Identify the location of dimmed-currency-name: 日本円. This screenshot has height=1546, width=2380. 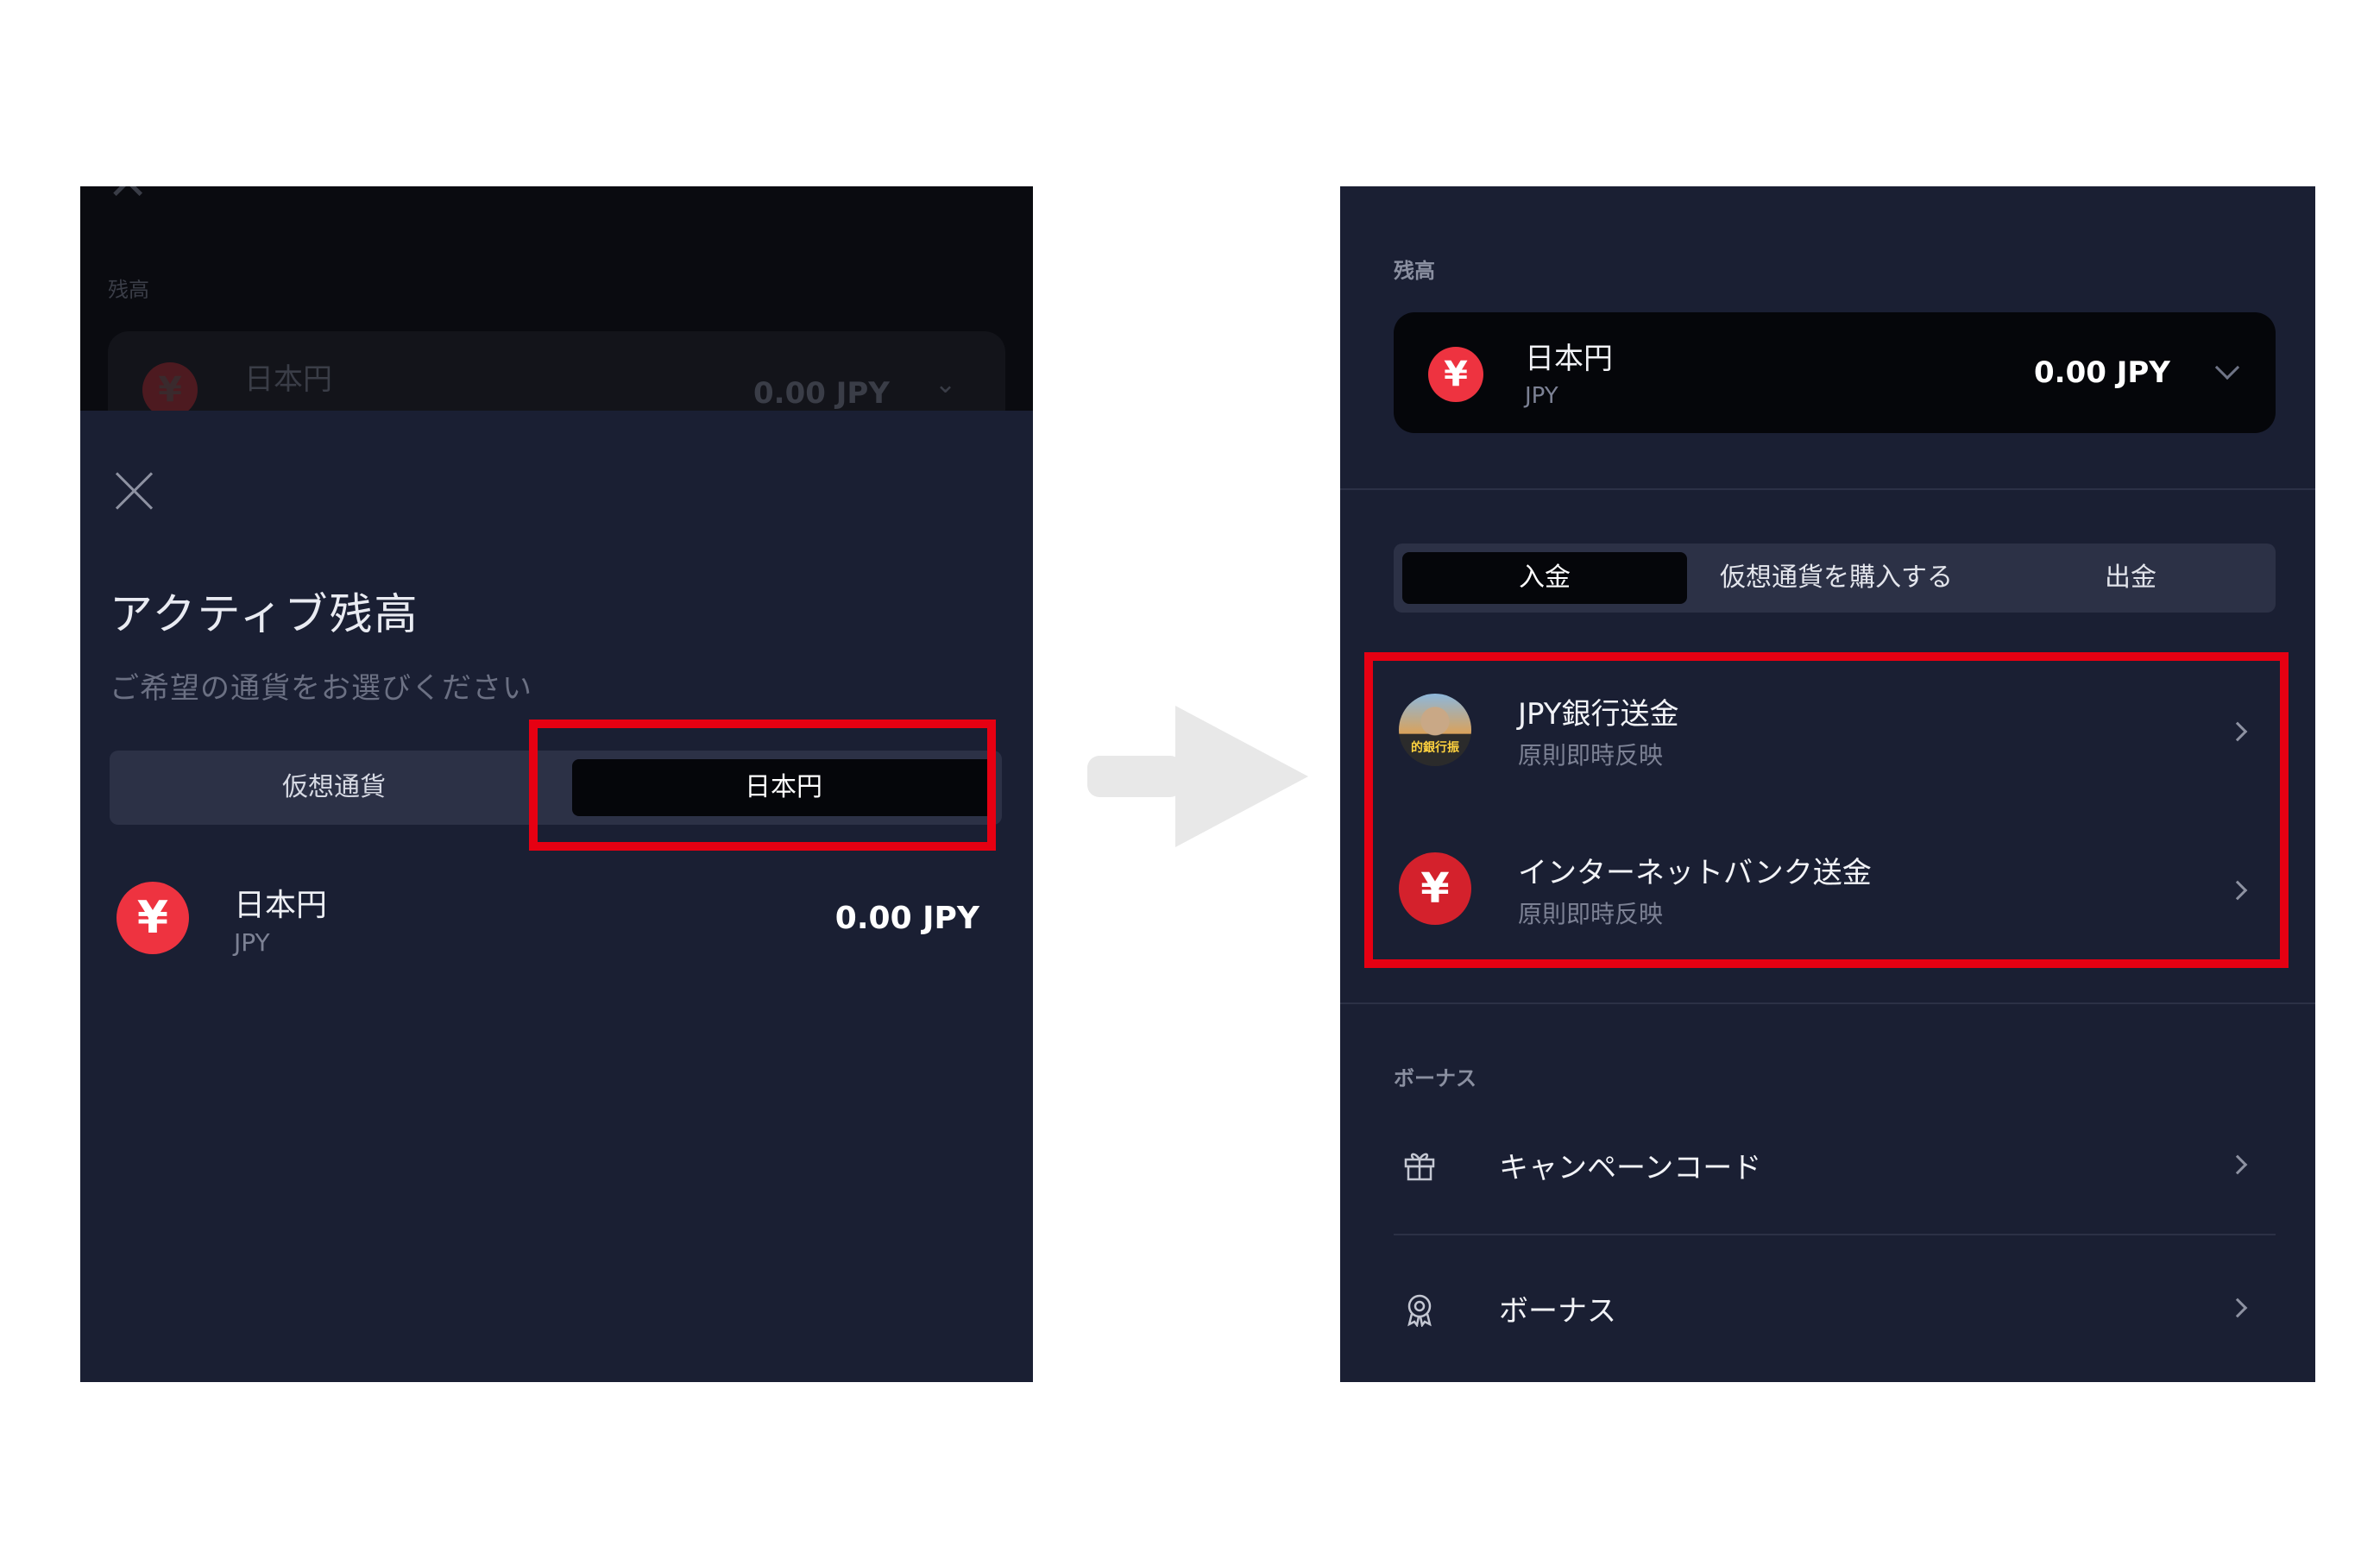
(288, 379).